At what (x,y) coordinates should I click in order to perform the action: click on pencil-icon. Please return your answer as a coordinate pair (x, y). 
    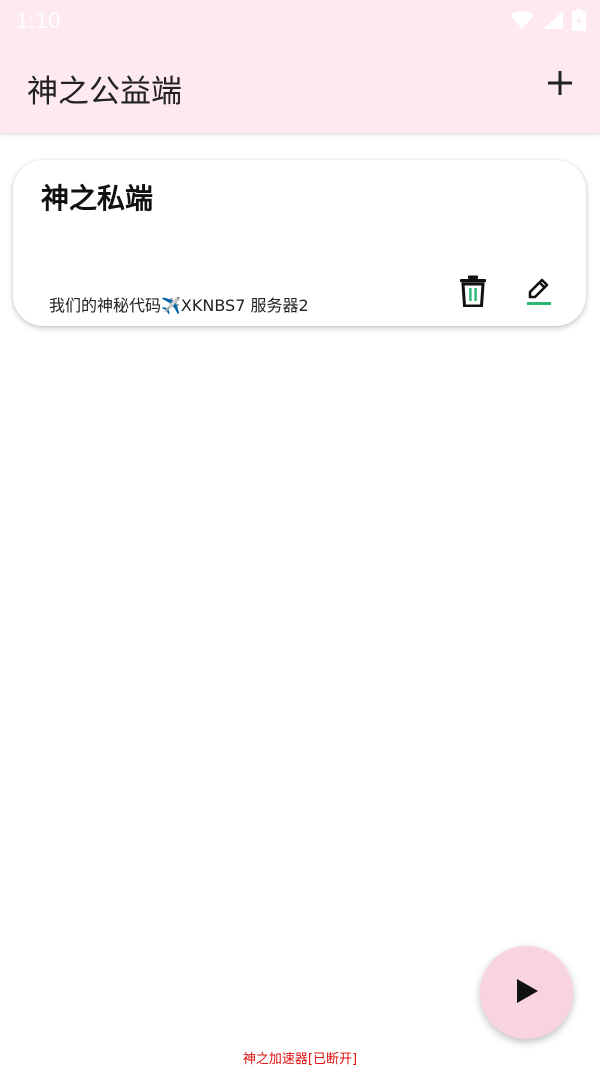
    Looking at the image, I should click on (539, 293).